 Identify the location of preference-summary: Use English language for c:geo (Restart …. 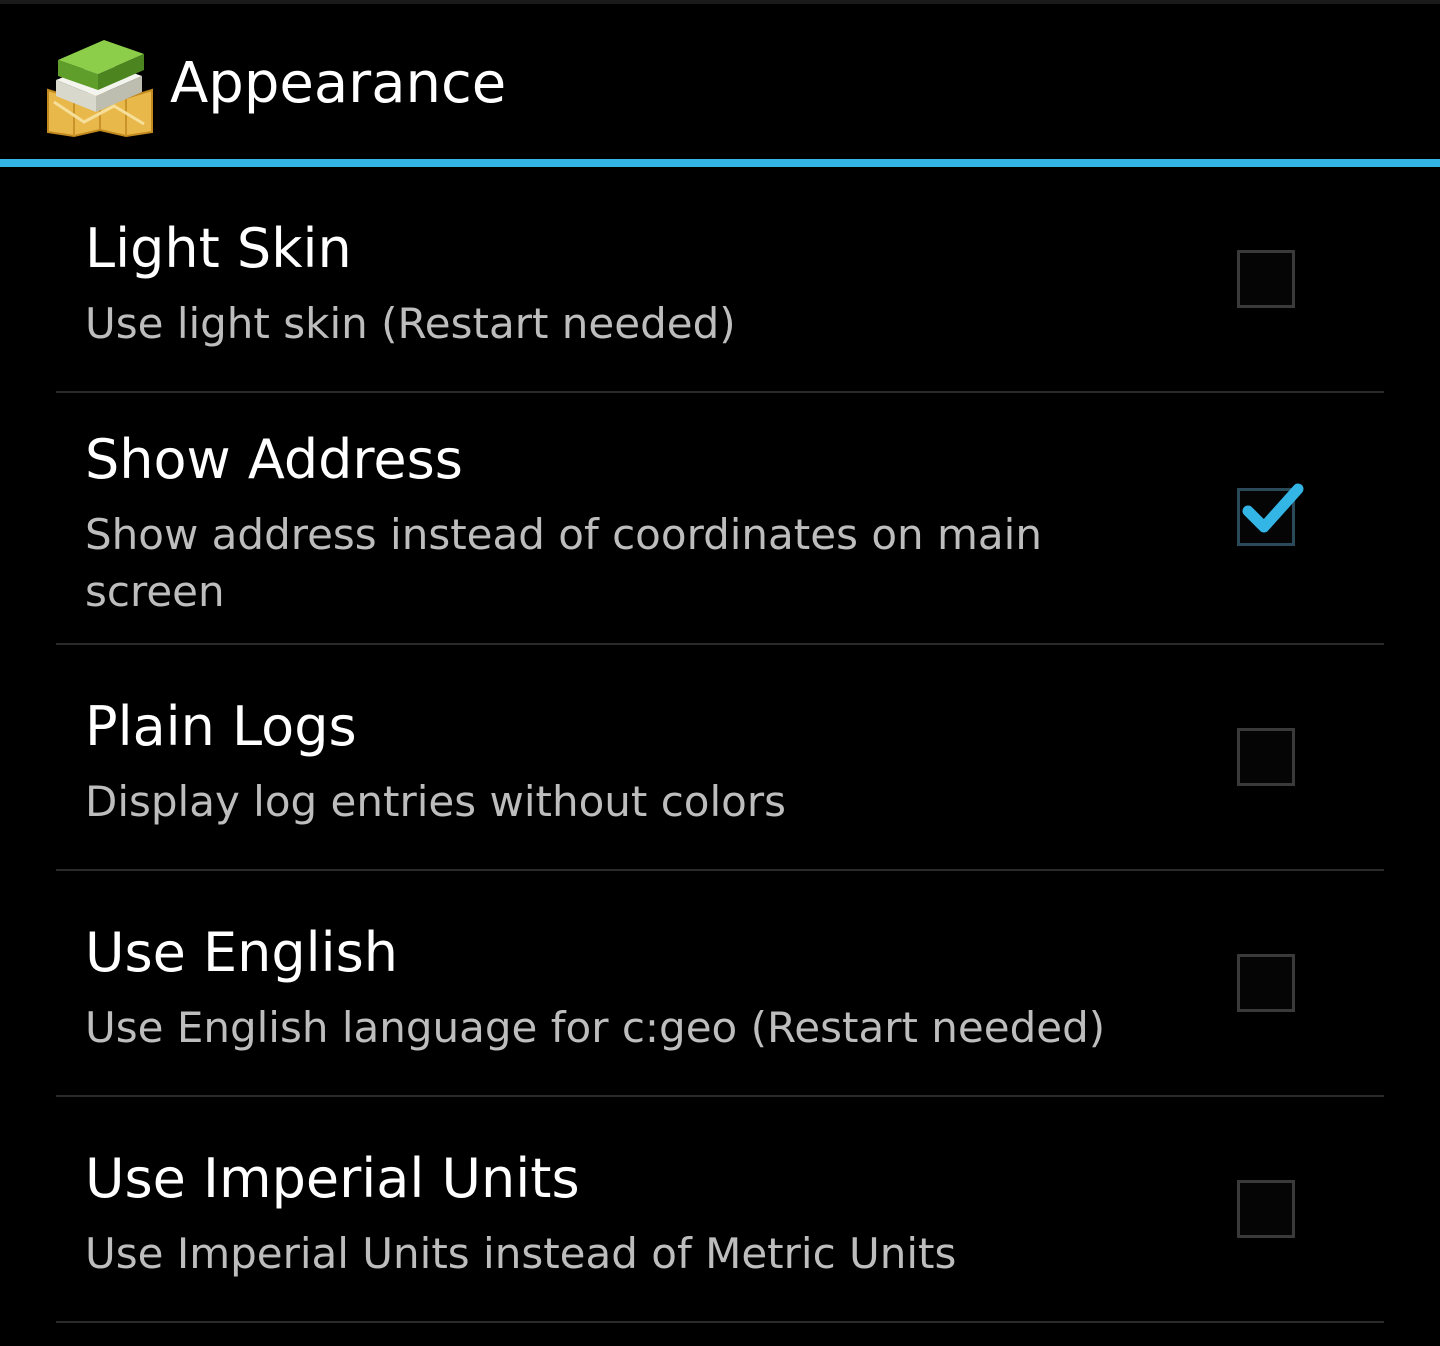
(595, 1027).